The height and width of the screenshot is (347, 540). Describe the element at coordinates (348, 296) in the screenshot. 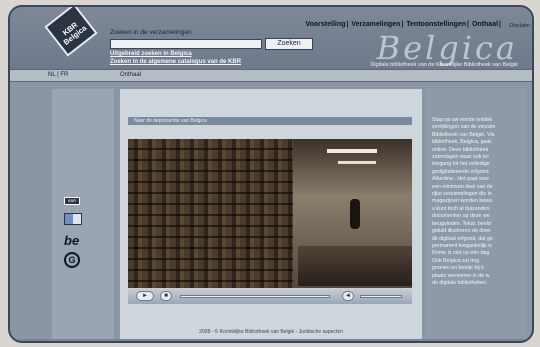

I see `volume-icon: ◄` at that location.